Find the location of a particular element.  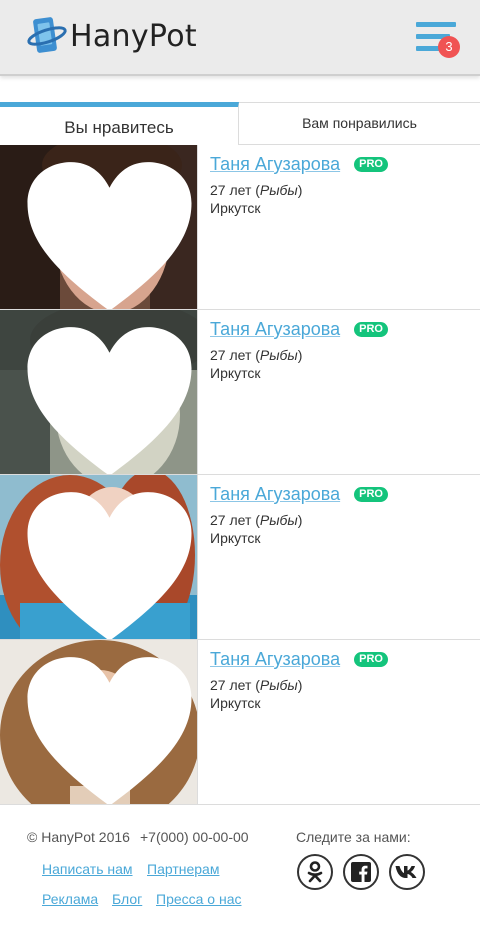

logo: HanyPot is located at coordinates (111, 36).